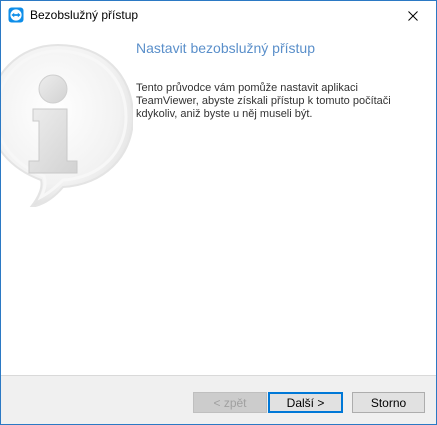 Image resolution: width=437 pixels, height=425 pixels. I want to click on back-button: < zpět, so click(230, 402).